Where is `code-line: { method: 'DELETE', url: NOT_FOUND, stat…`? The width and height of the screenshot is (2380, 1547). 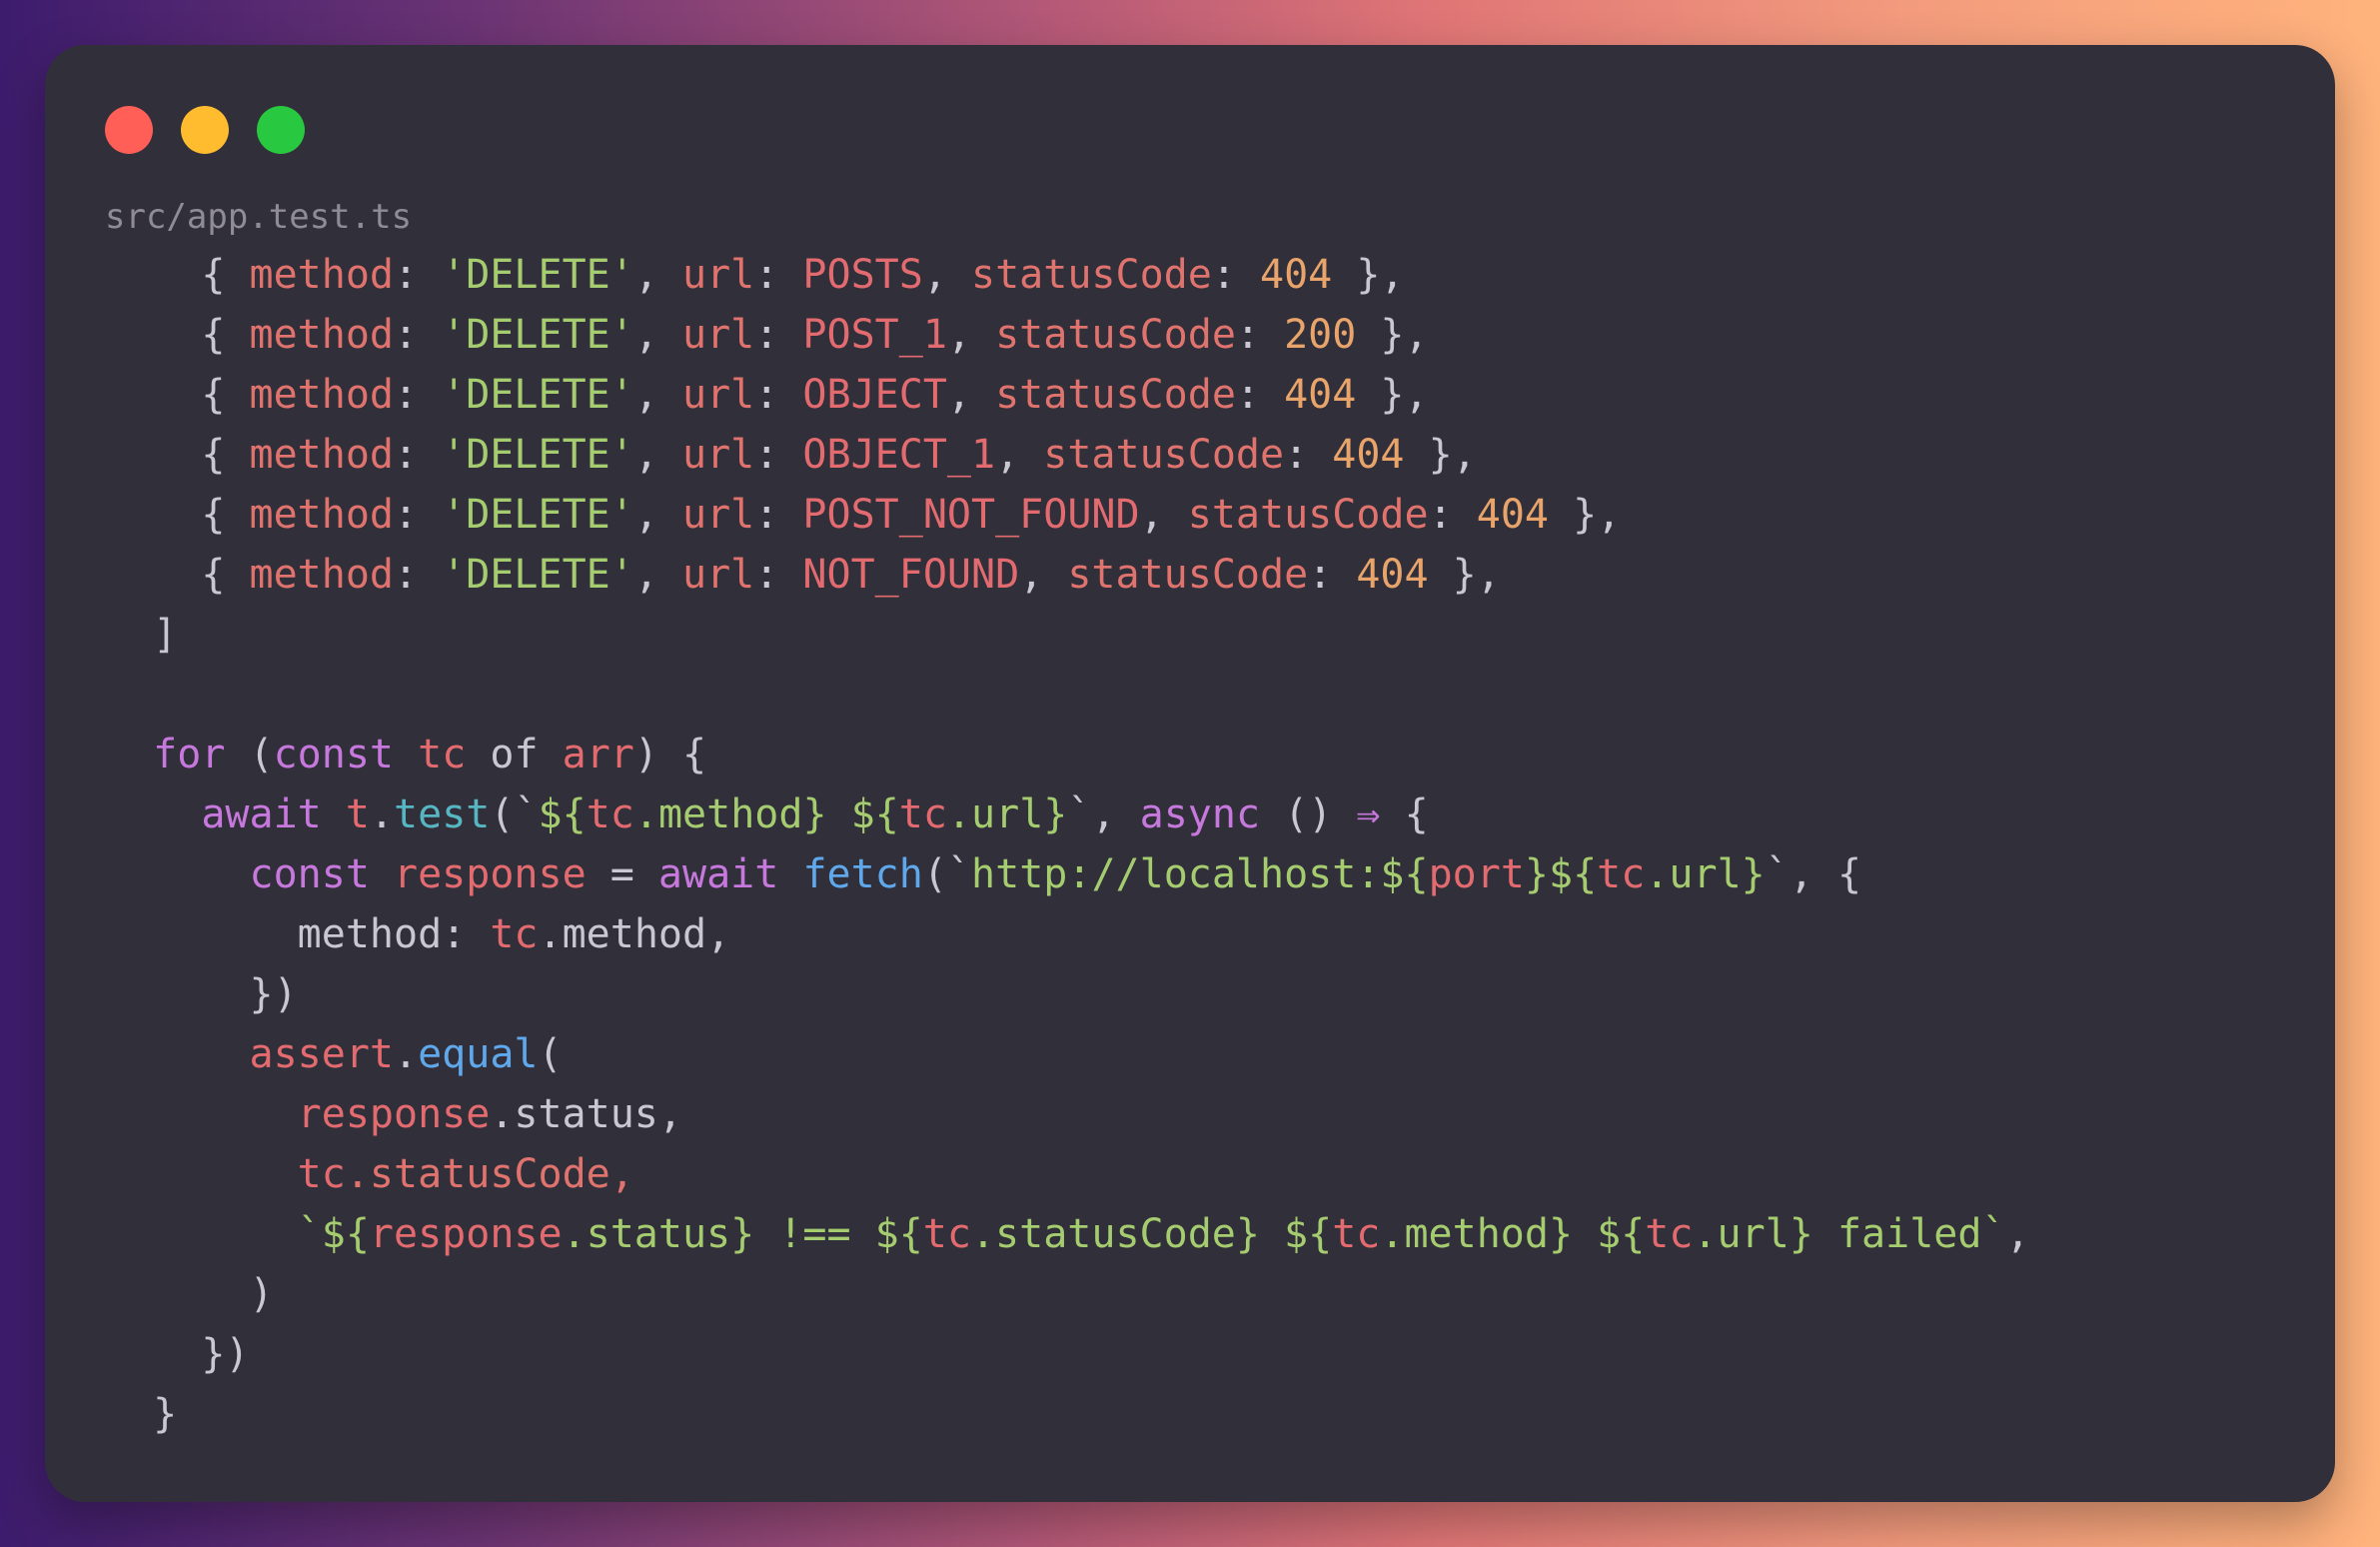 code-line: { method: 'DELETE', url: NOT_FOUND, stat… is located at coordinates (1190, 575).